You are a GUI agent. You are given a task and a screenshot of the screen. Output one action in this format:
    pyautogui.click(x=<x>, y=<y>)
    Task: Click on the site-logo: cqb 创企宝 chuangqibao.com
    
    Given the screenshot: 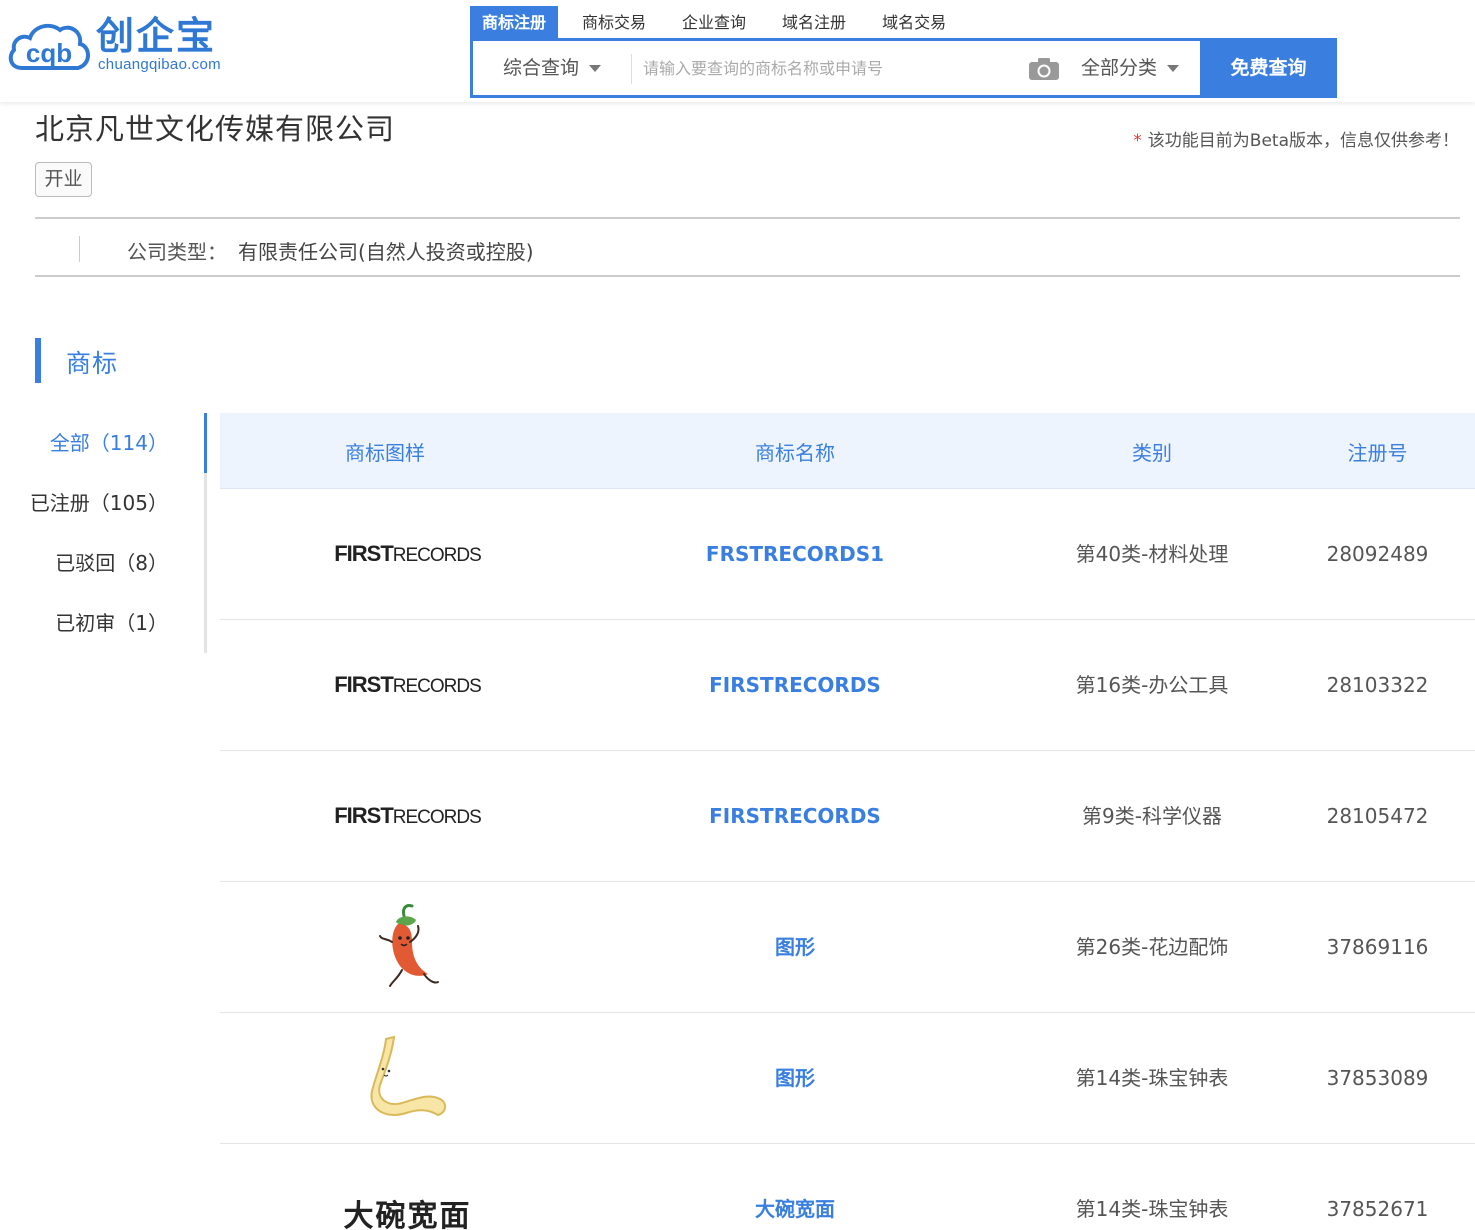 What is the action you would take?
    pyautogui.click(x=131, y=47)
    